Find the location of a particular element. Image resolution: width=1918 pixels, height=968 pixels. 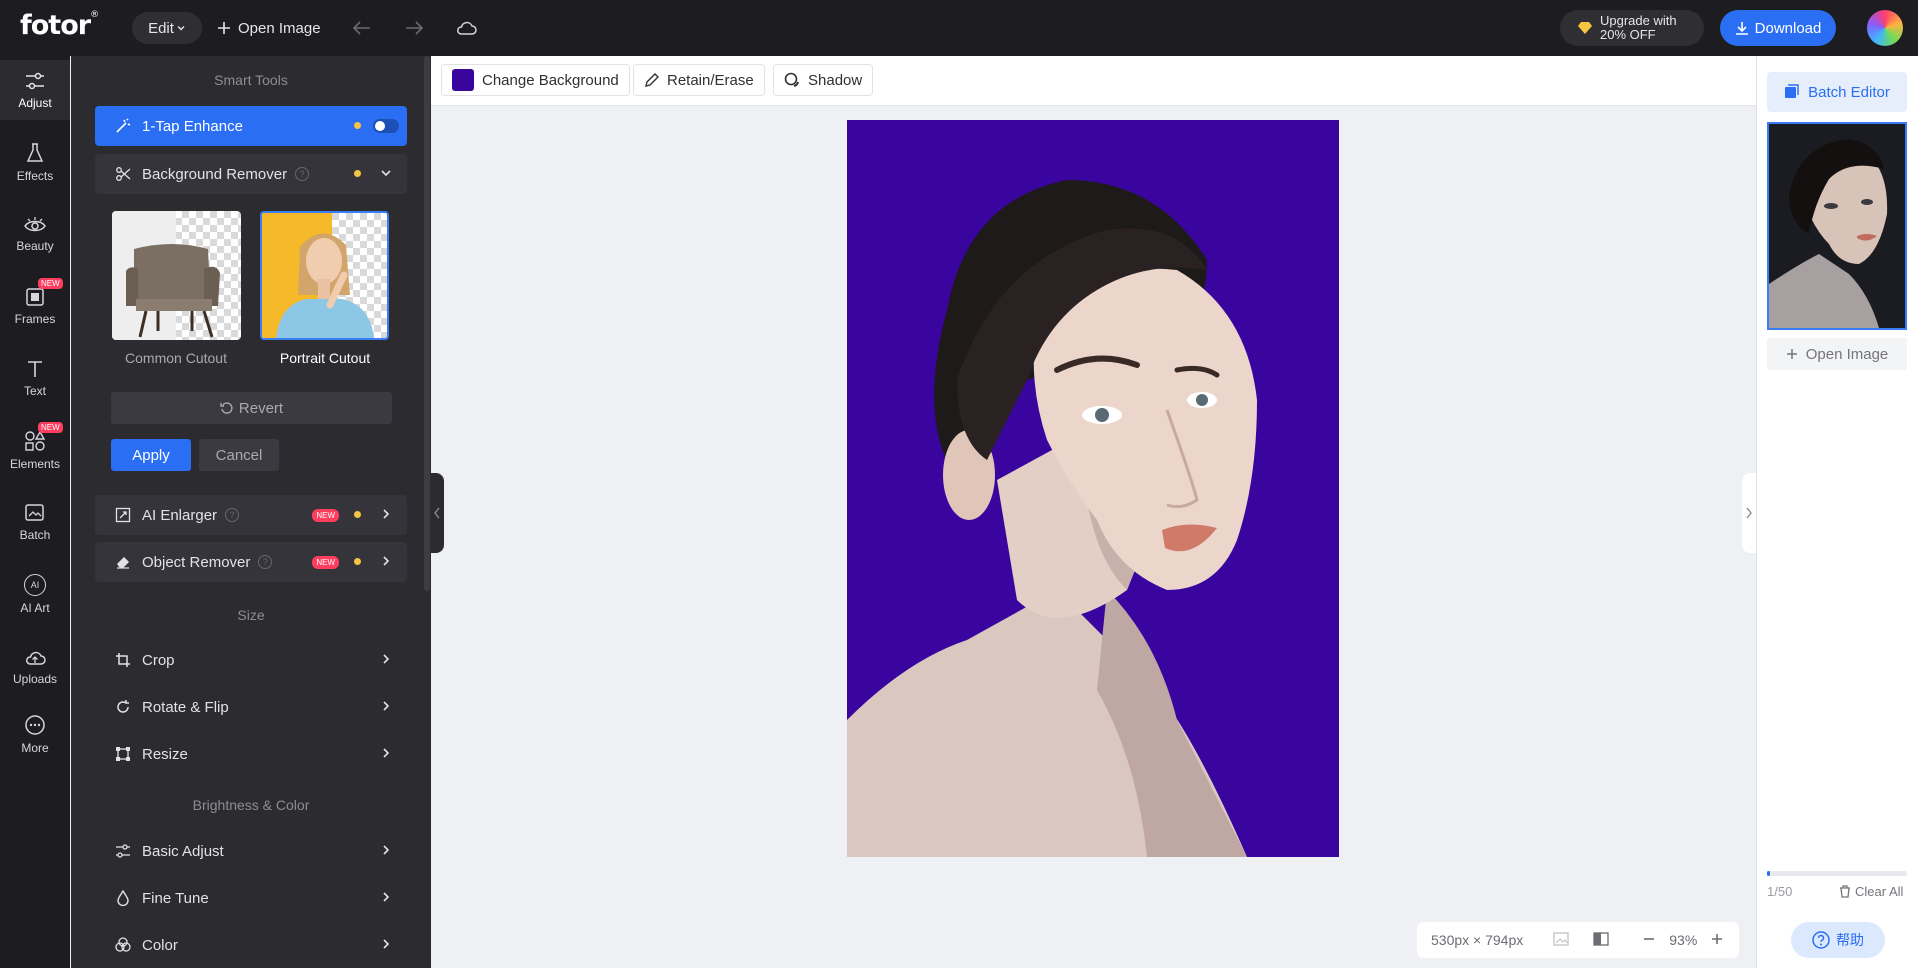

trash-icon is located at coordinates (1845, 891).